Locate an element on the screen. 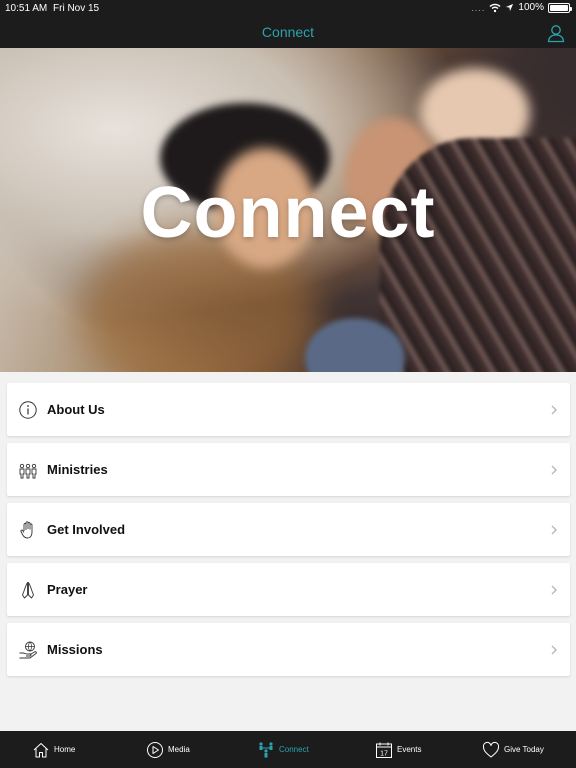 The height and width of the screenshot is (768, 576). wifi-icon is located at coordinates (495, 7).